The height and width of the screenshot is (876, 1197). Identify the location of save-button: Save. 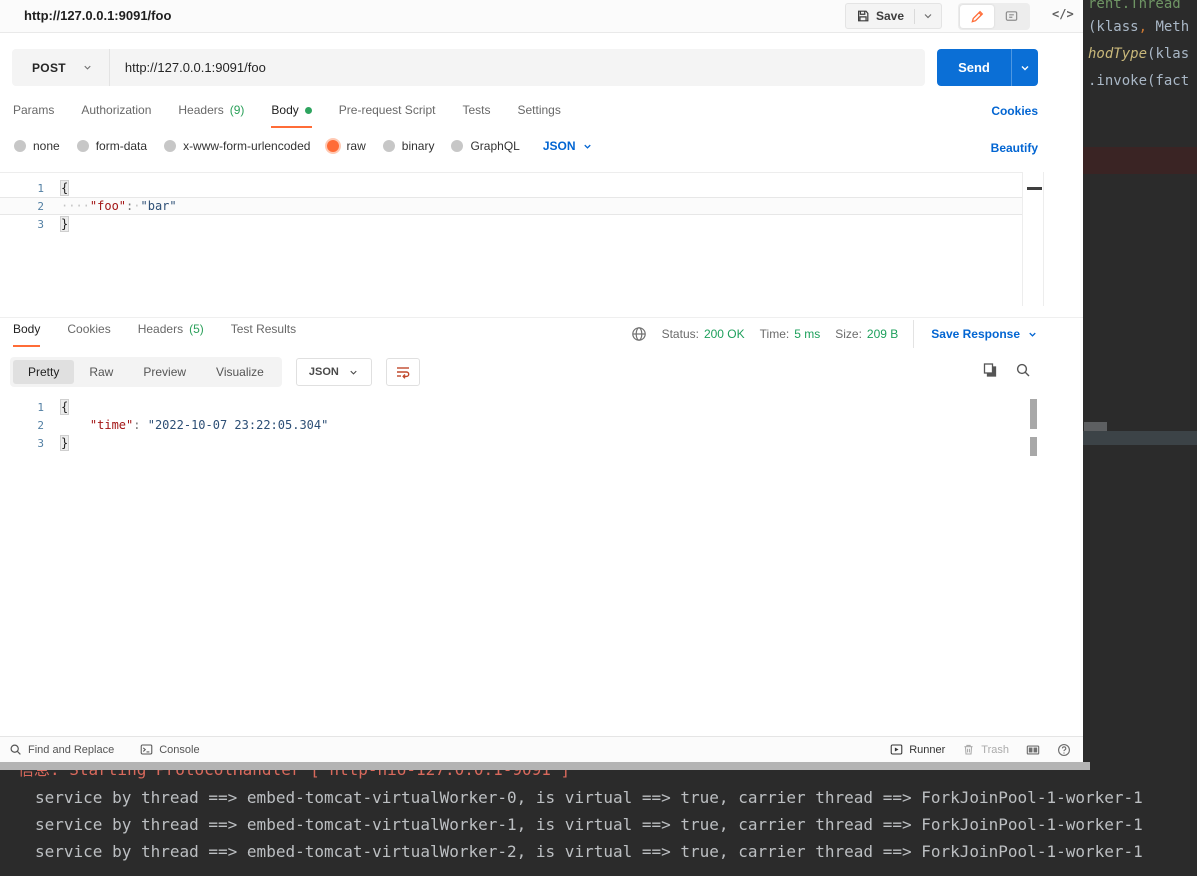
(880, 16).